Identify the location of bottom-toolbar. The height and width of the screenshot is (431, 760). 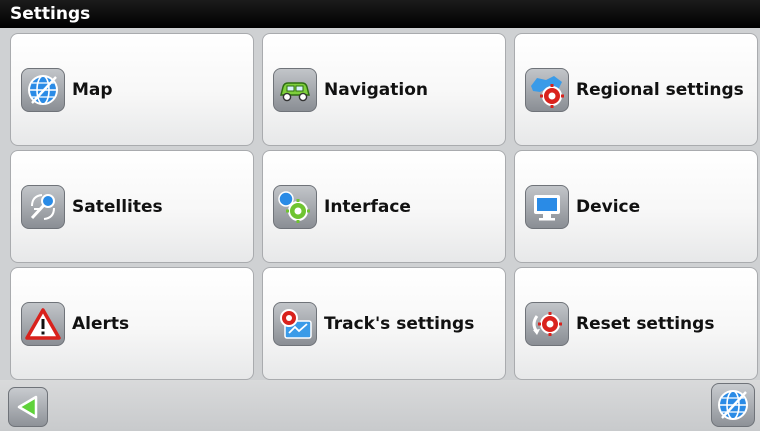
(380, 405).